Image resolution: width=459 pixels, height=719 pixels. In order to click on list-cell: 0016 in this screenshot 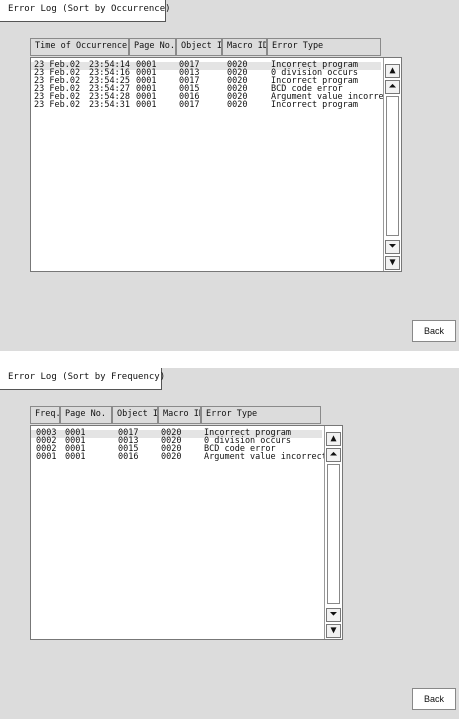, I will do `click(128, 457)`.